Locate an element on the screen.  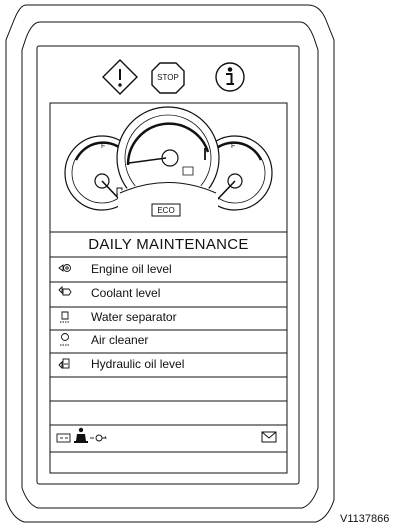
engine-key-icon is located at coordinates (98, 438).